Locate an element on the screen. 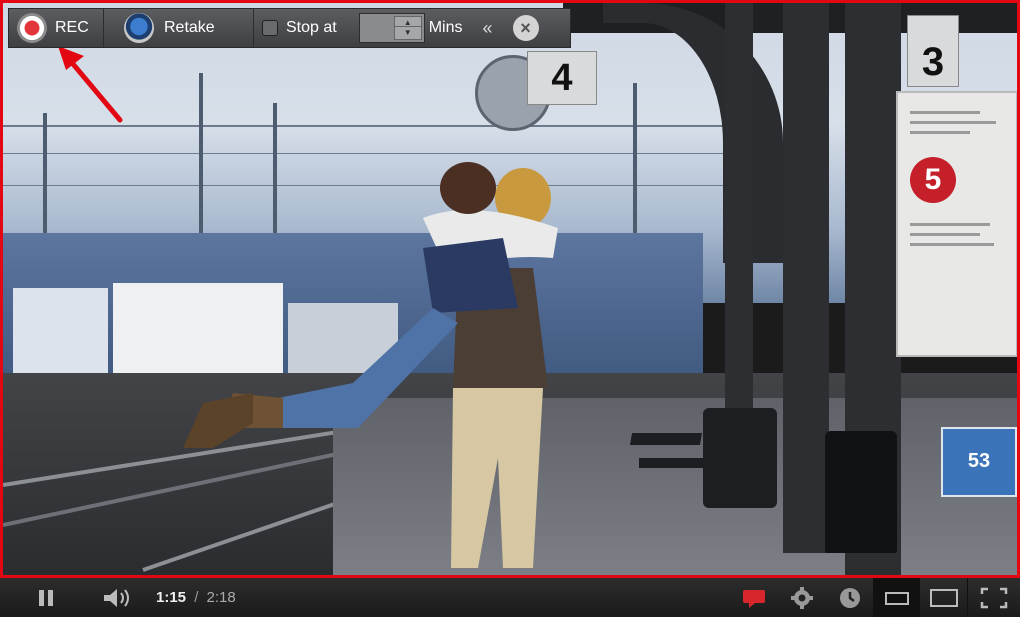  pause-icon is located at coordinates (46, 597).